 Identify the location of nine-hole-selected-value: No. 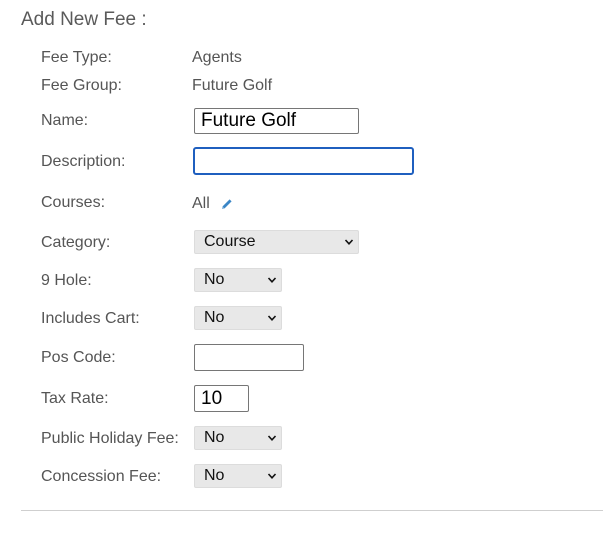
(214, 279).